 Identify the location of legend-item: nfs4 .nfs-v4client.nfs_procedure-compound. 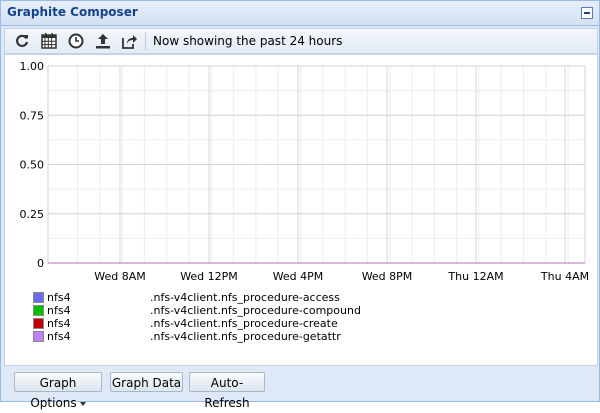
(233, 310).